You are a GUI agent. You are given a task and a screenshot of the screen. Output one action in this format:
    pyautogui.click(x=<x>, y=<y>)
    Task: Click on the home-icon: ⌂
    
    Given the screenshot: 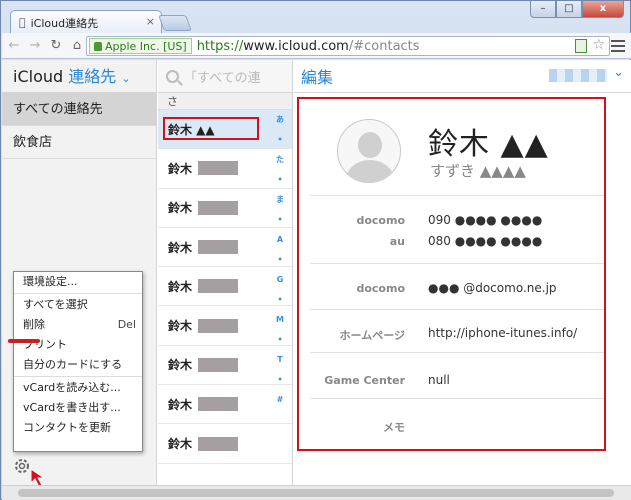 What is the action you would take?
    pyautogui.click(x=77, y=45)
    